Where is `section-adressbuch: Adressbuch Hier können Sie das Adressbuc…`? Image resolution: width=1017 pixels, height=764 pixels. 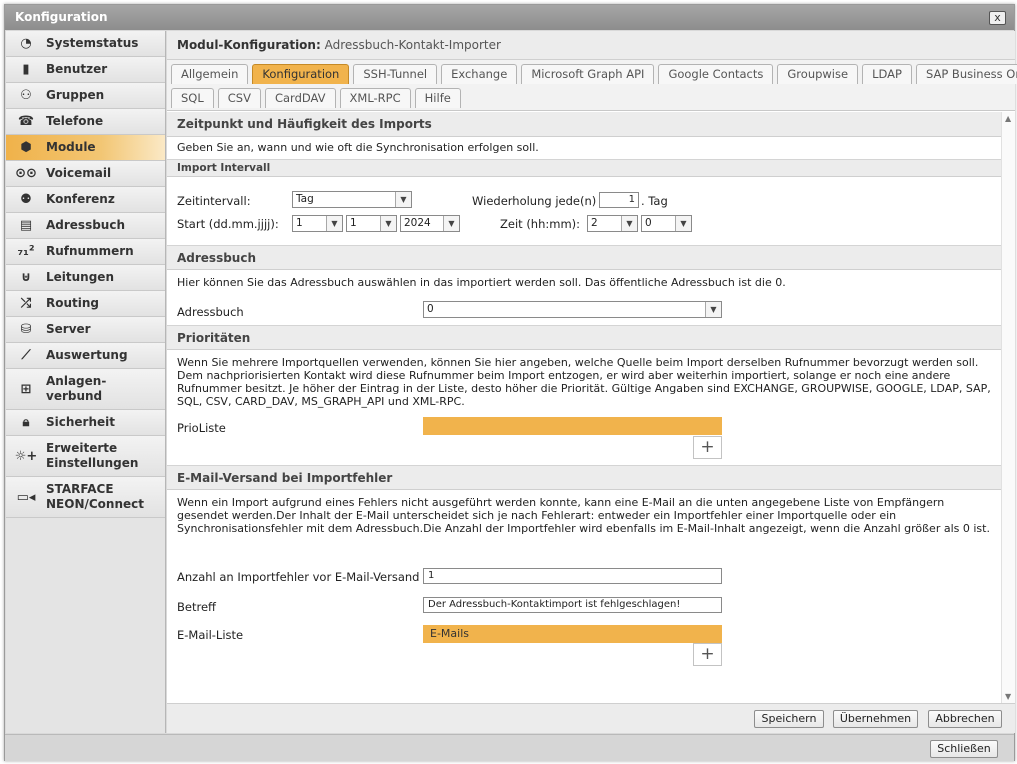 section-adressbuch: Adressbuch Hier können Sie das Adressbuc… is located at coordinates (584, 285).